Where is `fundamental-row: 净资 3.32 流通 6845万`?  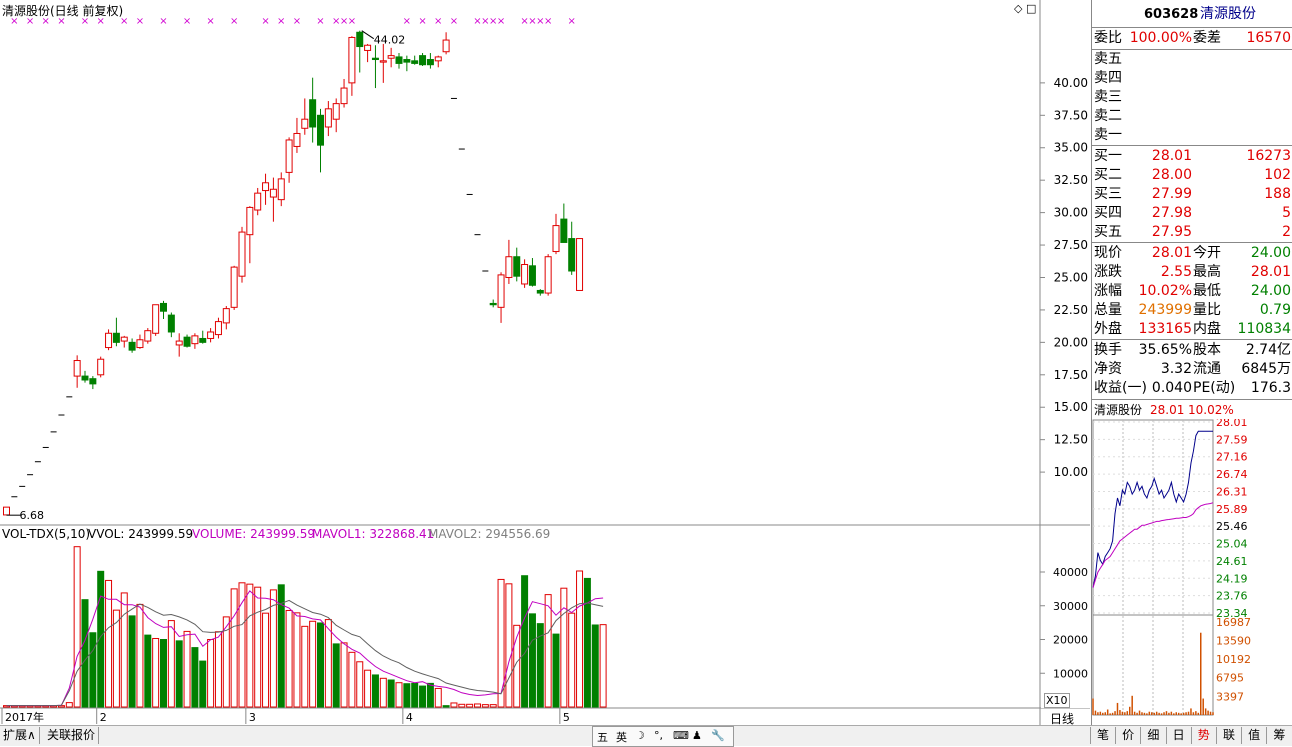
fundamental-row: 净资 3.32 流通 6845万 is located at coordinates (1192, 369).